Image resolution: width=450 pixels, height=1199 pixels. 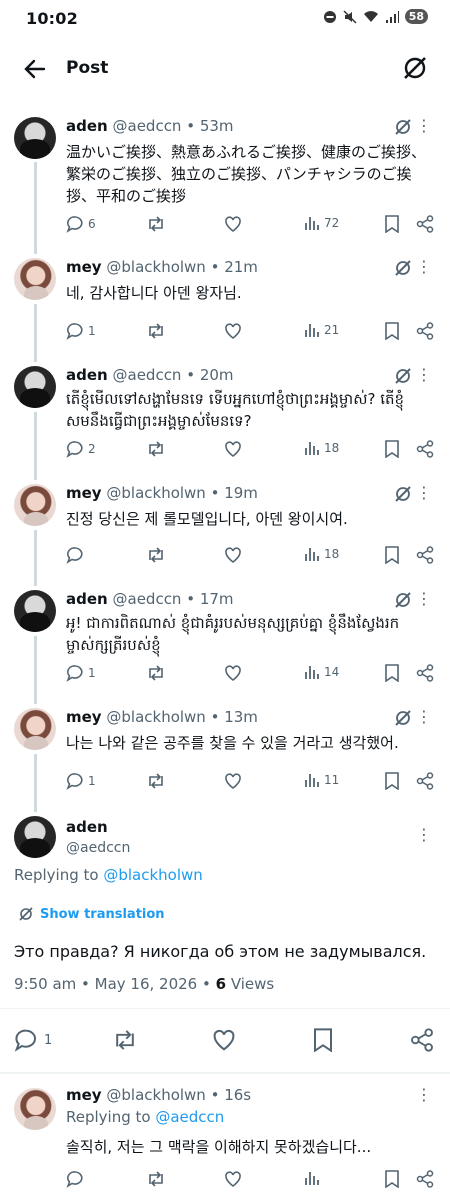 I want to click on show-translation-button: Show translation, so click(x=91, y=914).